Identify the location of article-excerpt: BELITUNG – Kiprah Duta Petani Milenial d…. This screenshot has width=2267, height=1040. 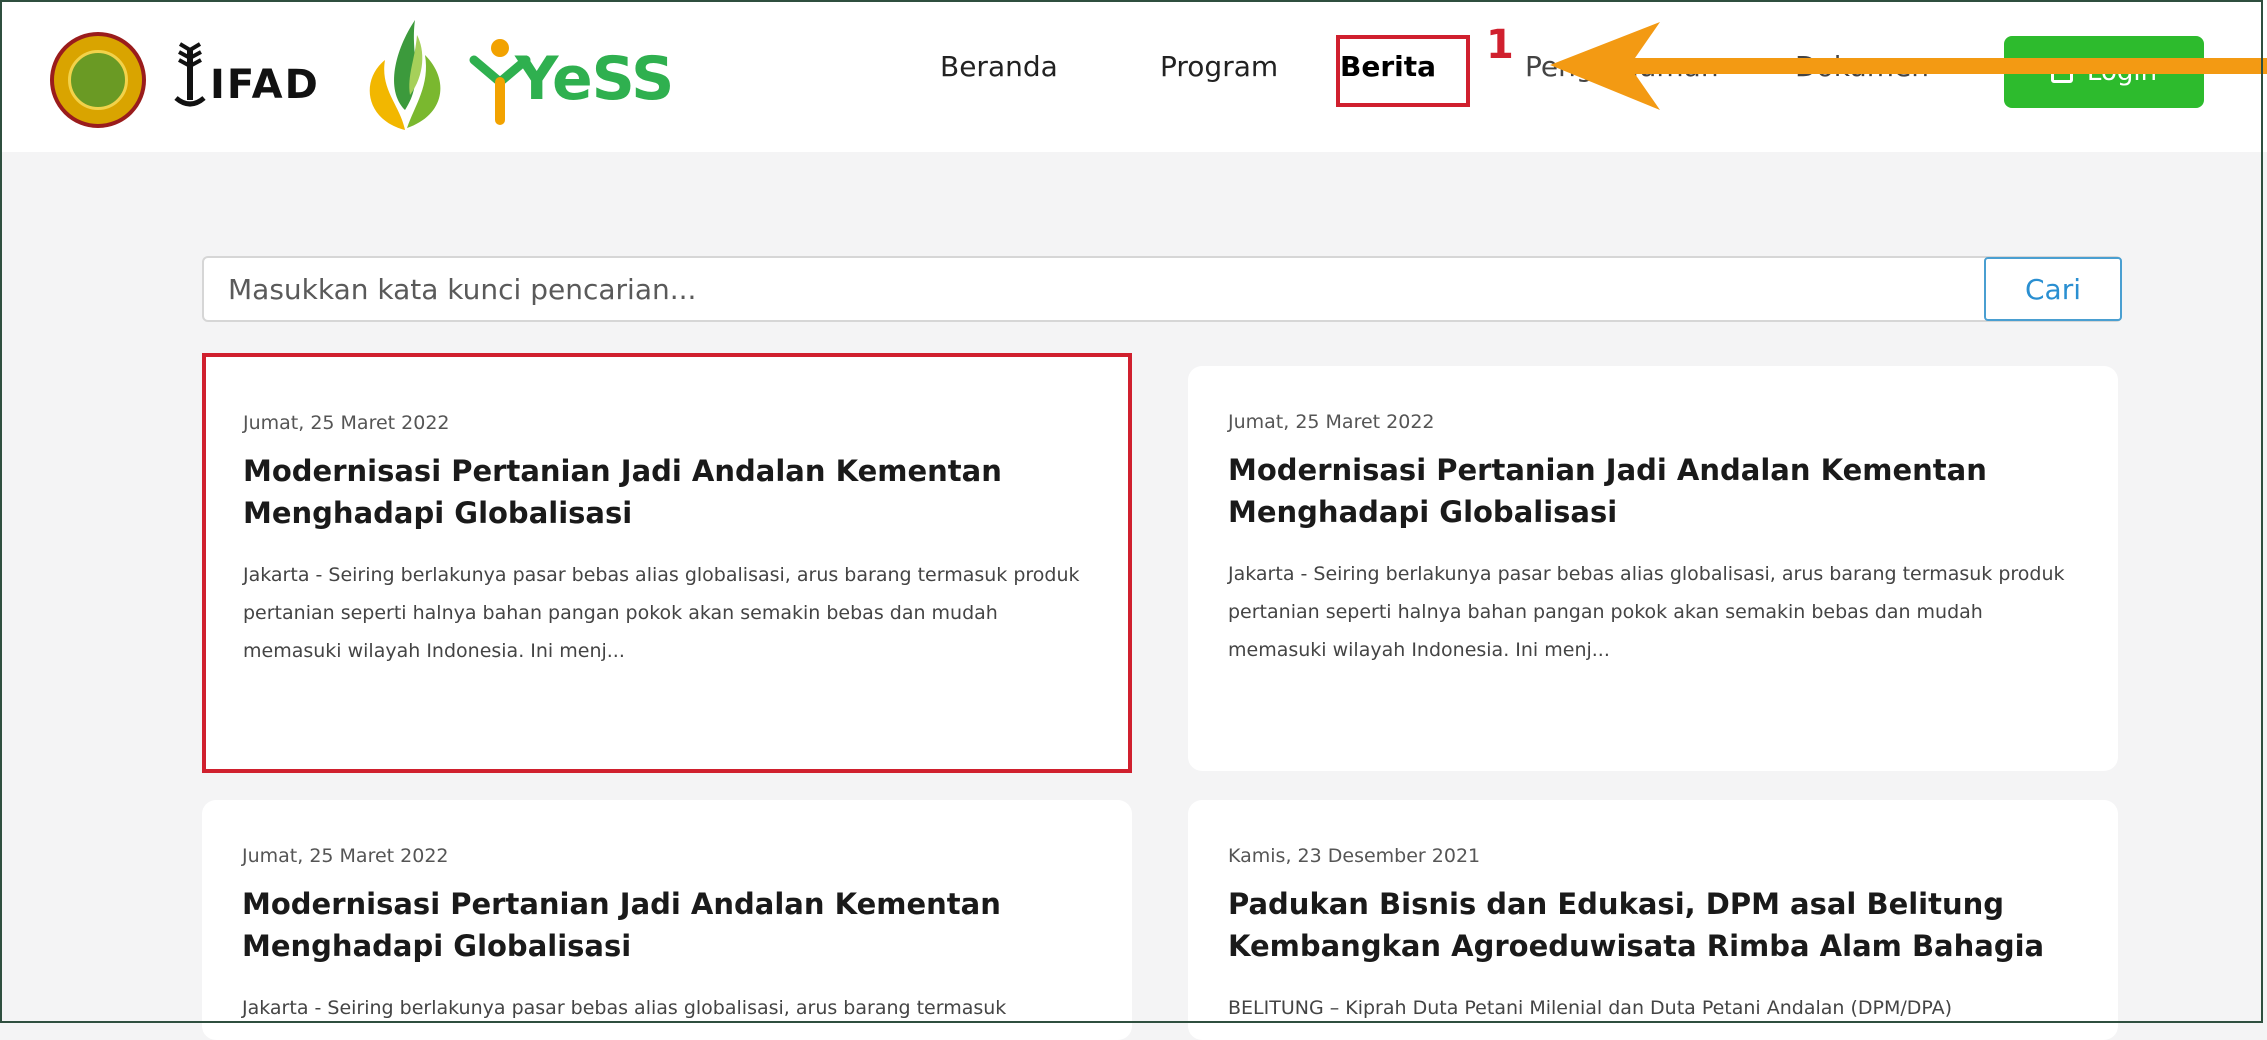
(1590, 1008).